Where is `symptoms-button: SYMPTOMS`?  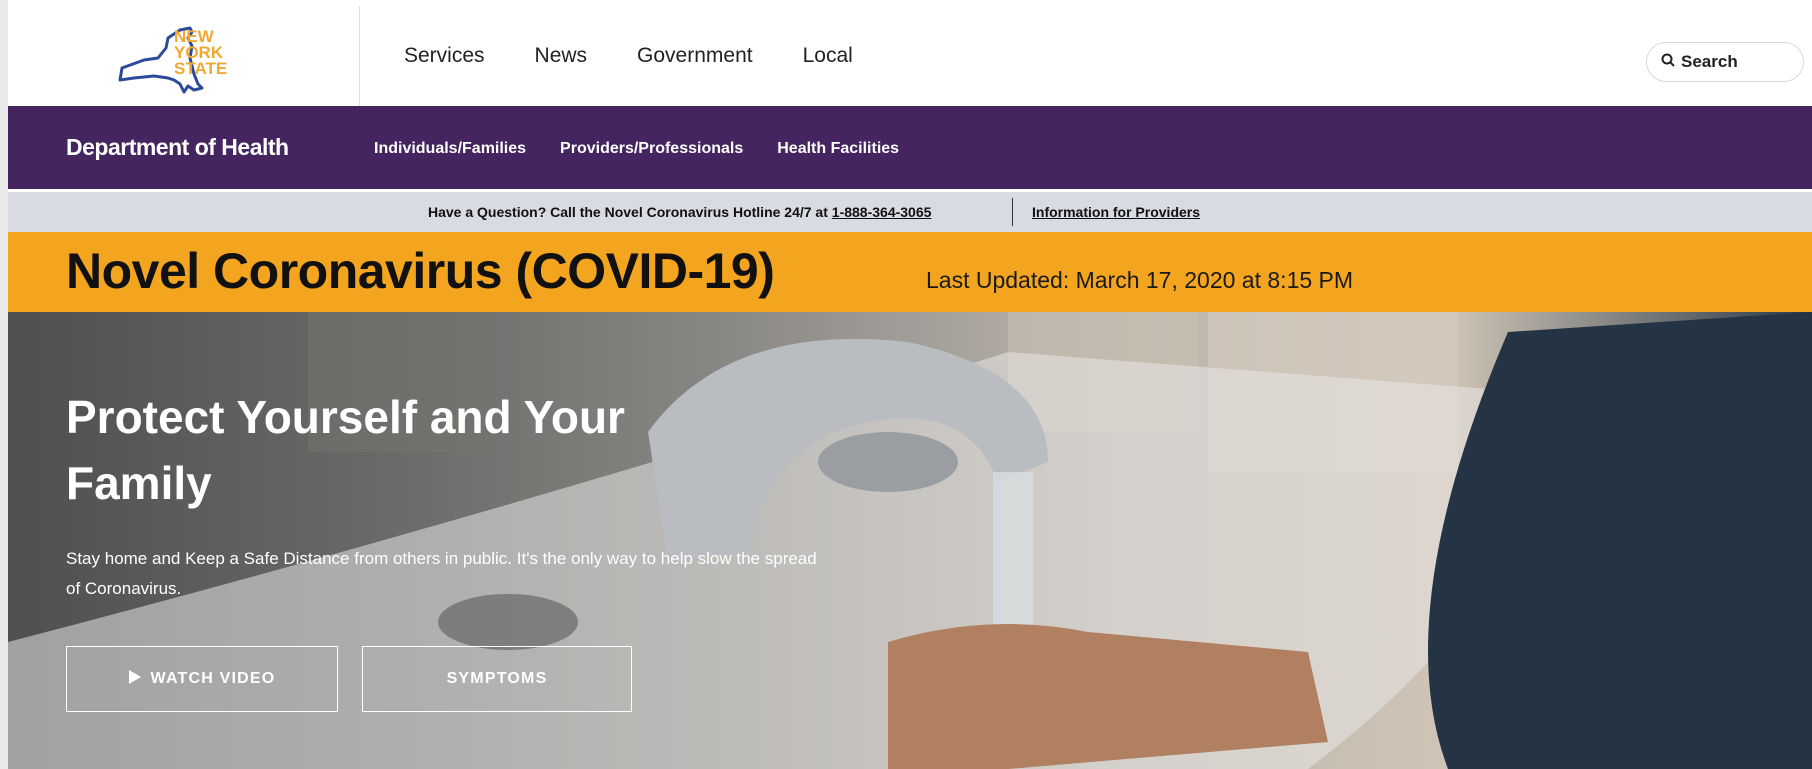
symptoms-button: SYMPTOMS is located at coordinates (497, 679).